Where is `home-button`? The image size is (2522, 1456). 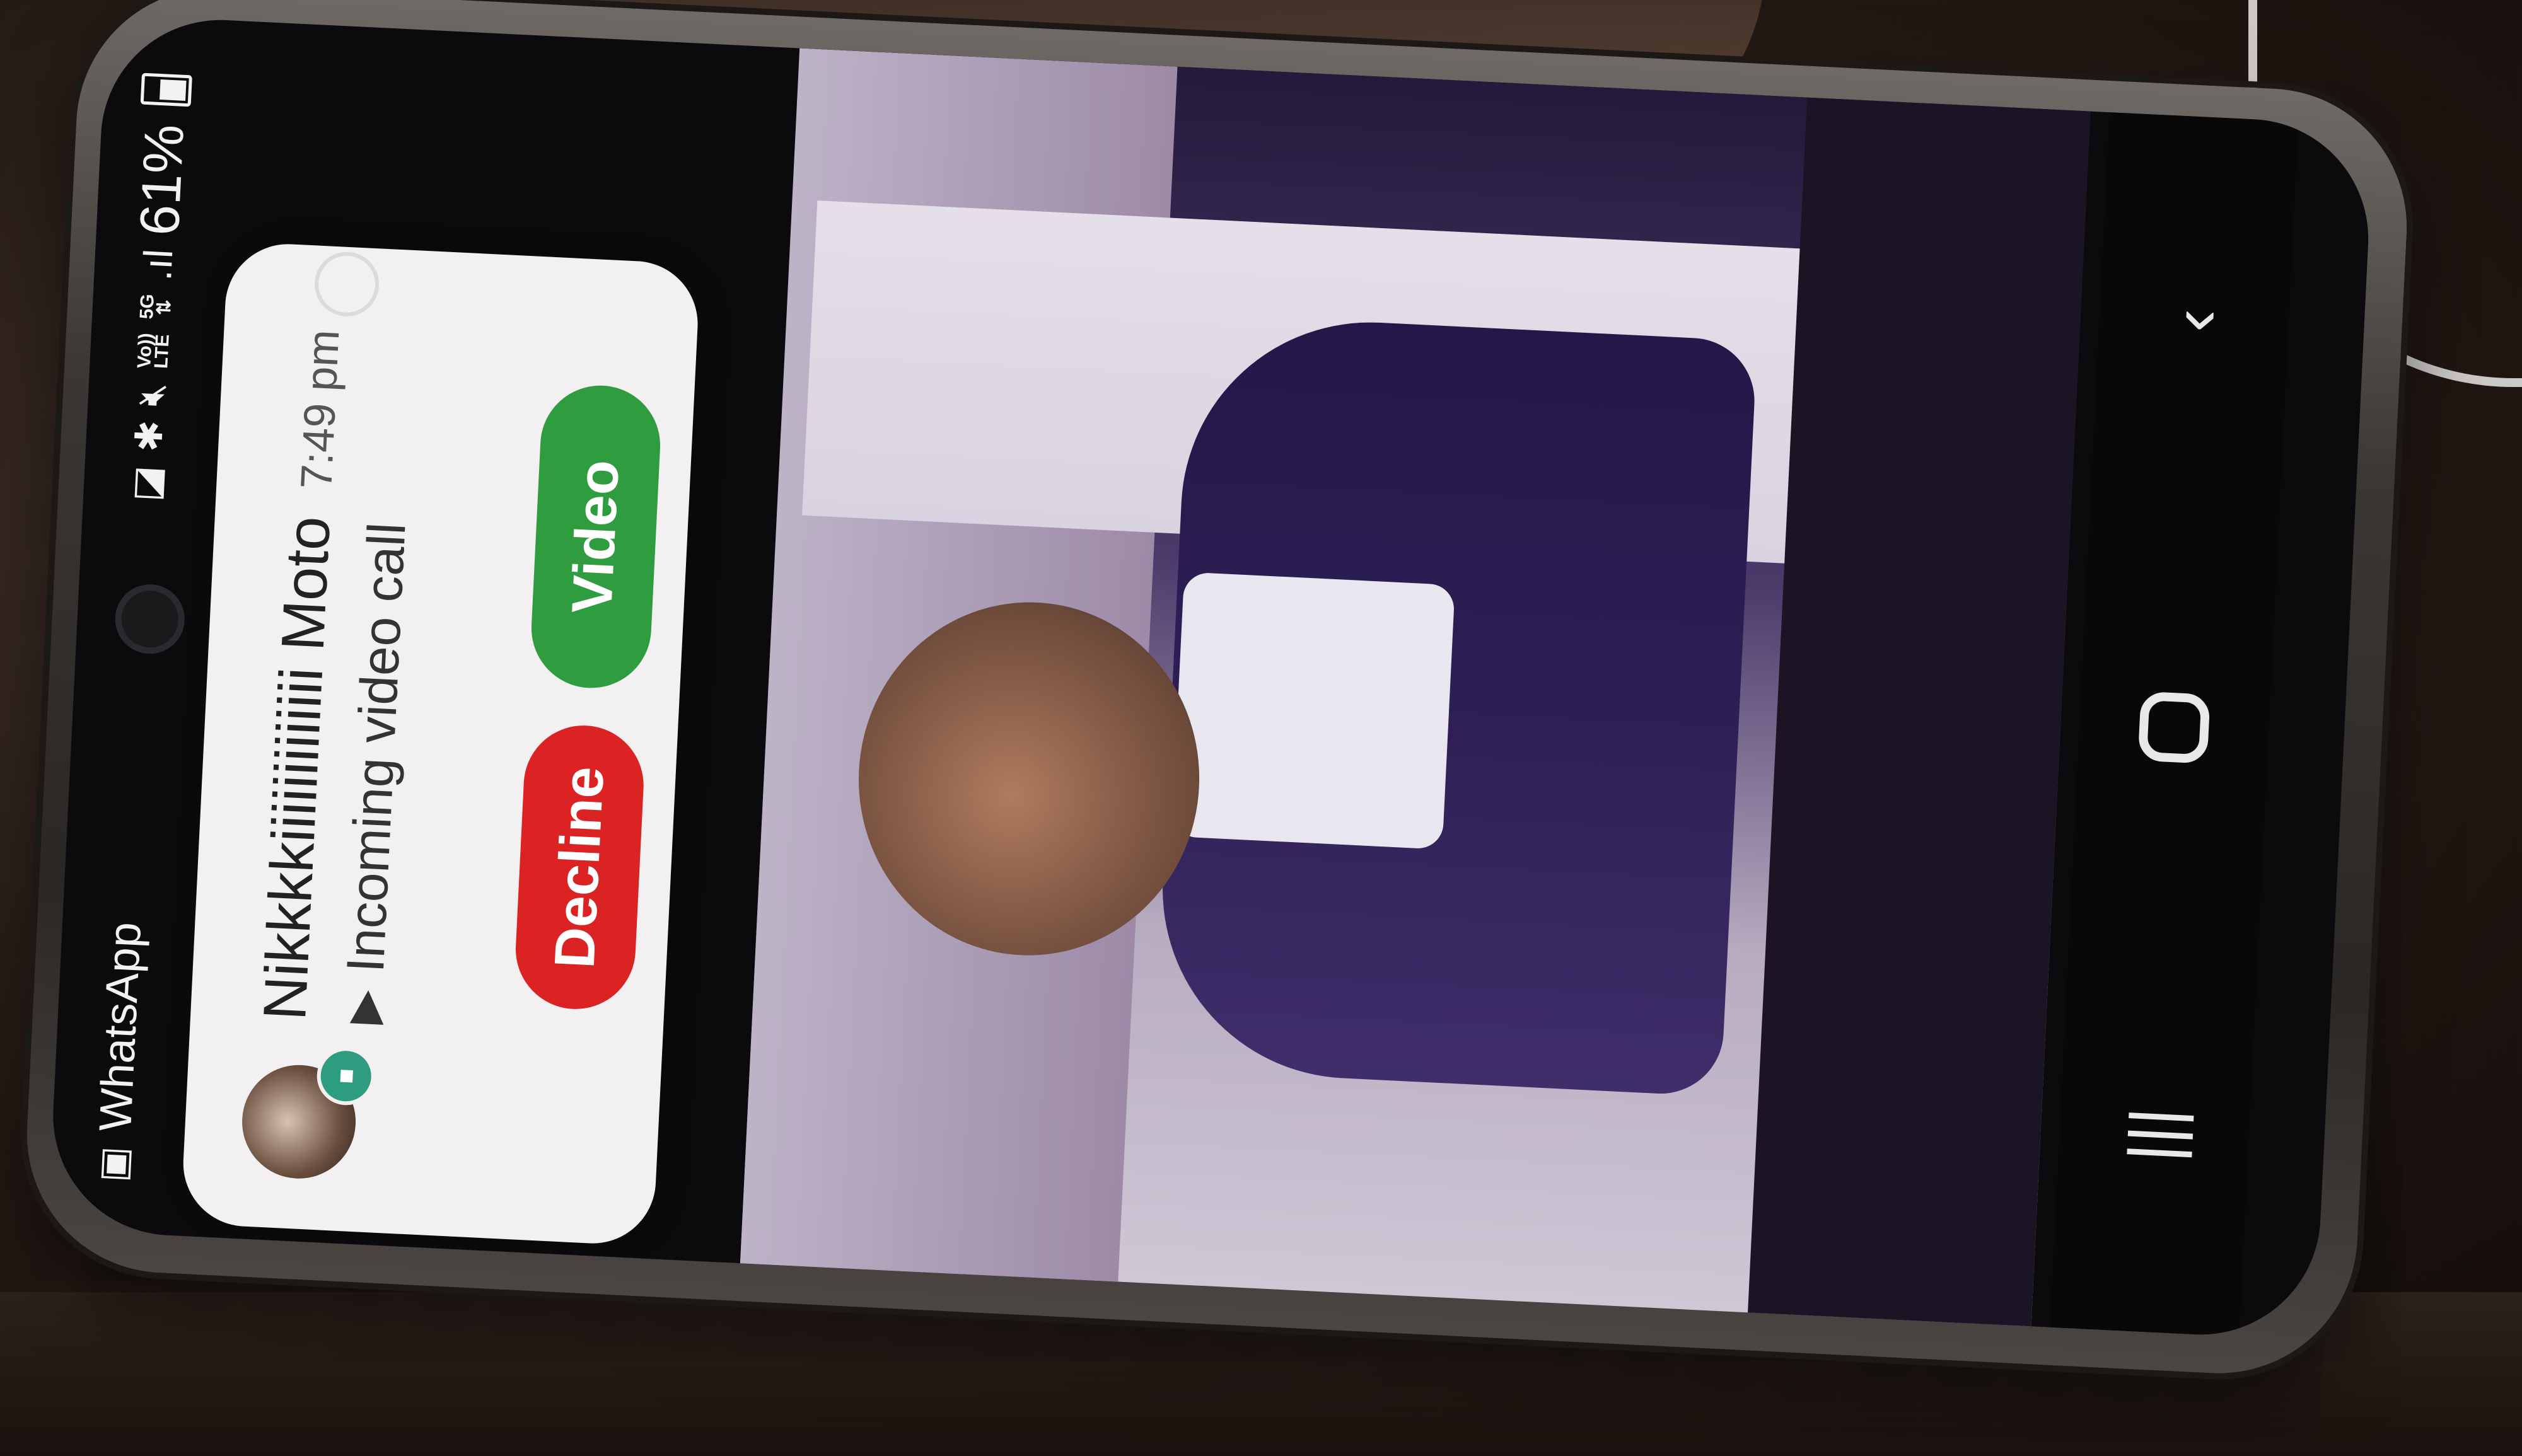
home-button is located at coordinates (2174, 728).